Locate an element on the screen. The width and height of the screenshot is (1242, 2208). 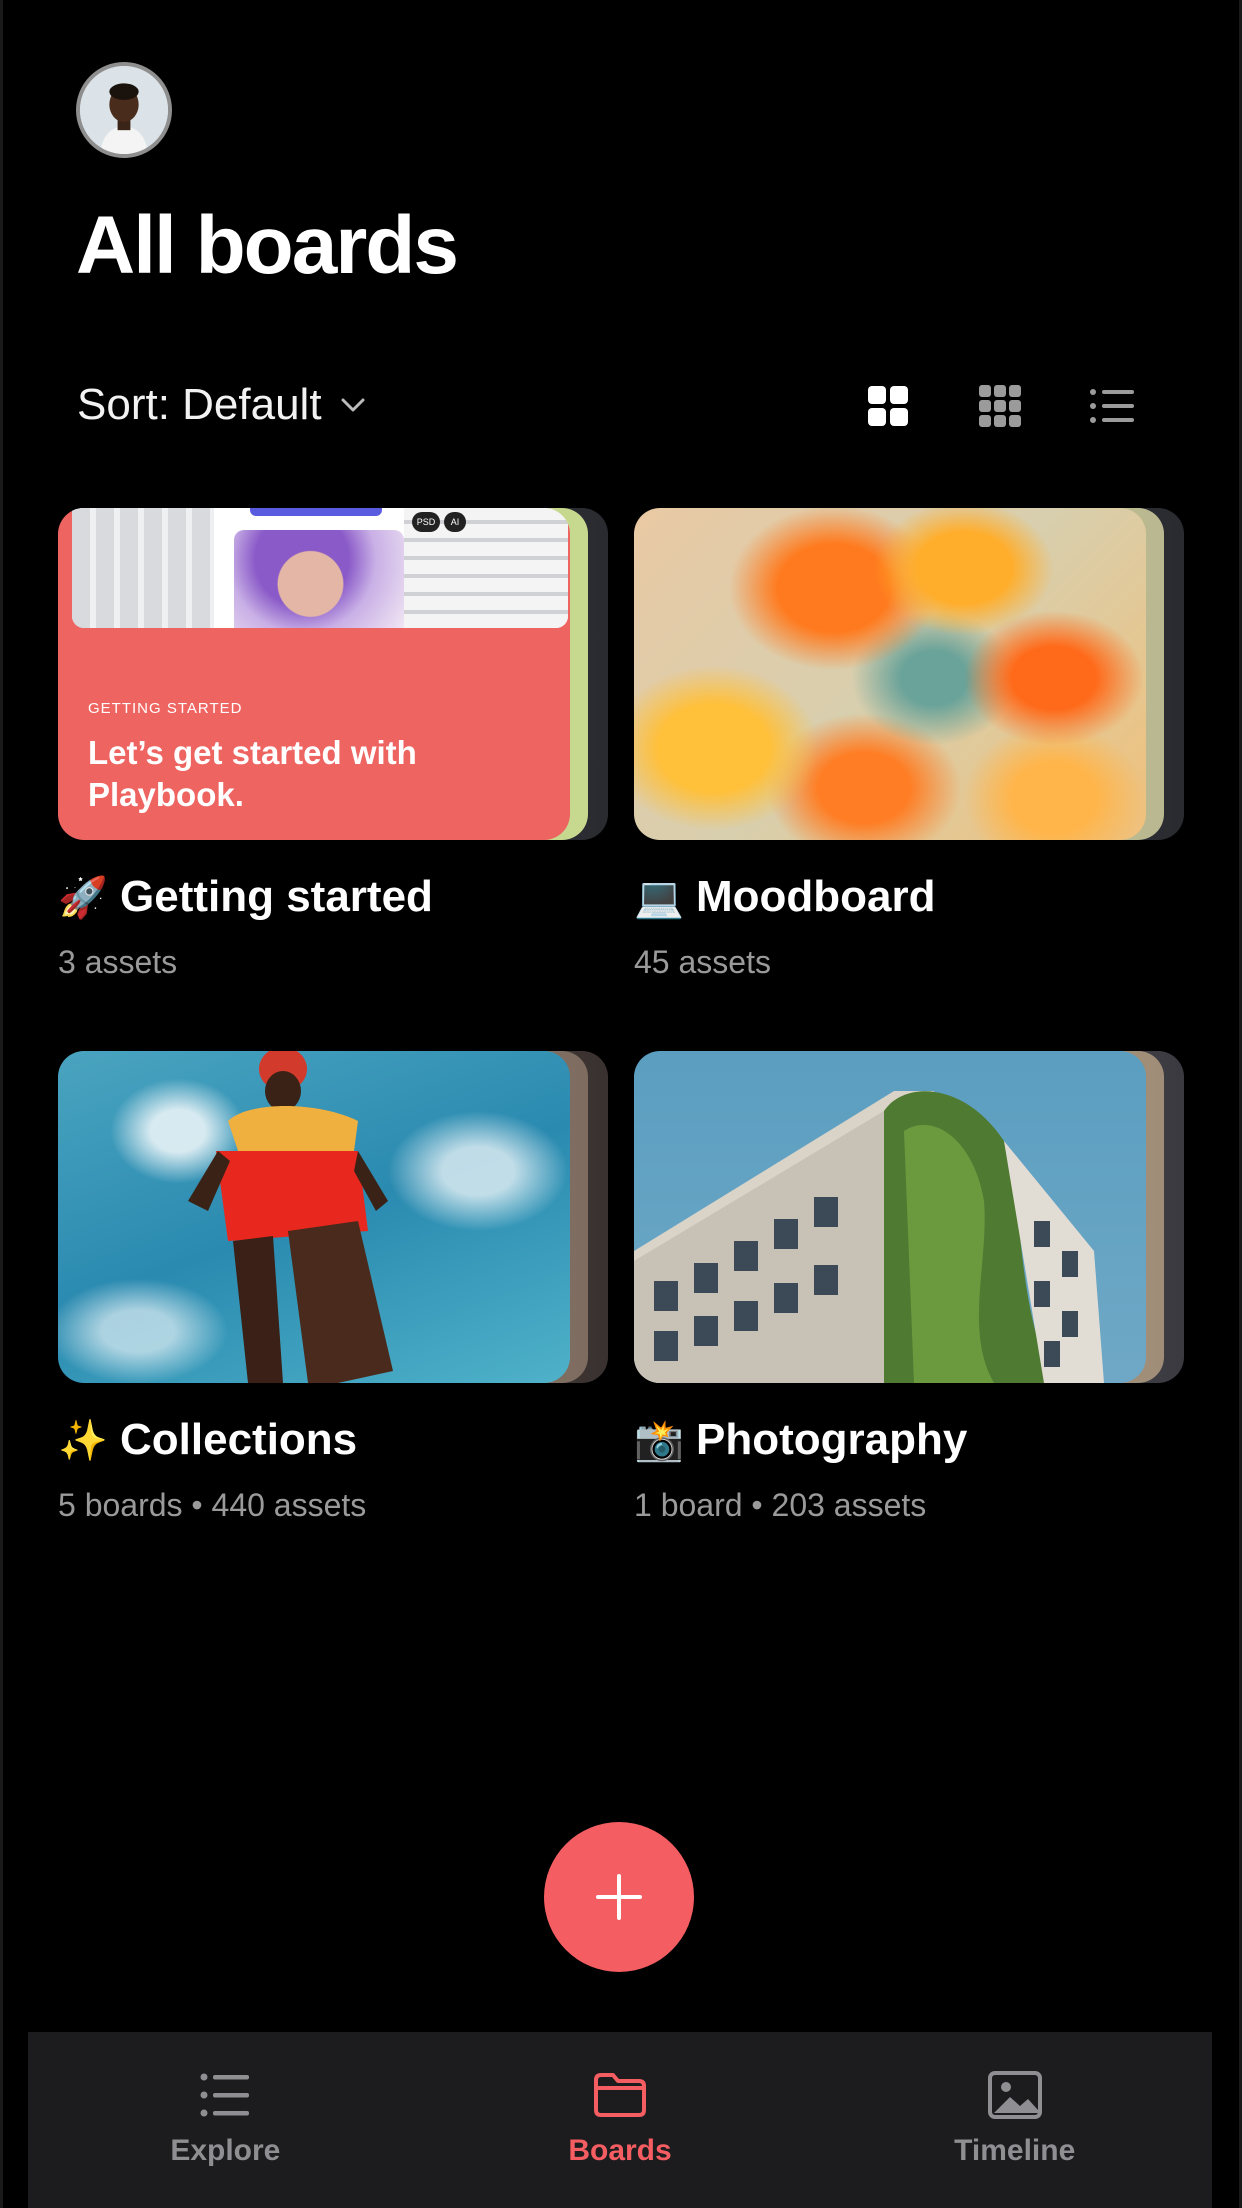
sort-dropdown: Sort: Default is located at coordinates (223, 405).